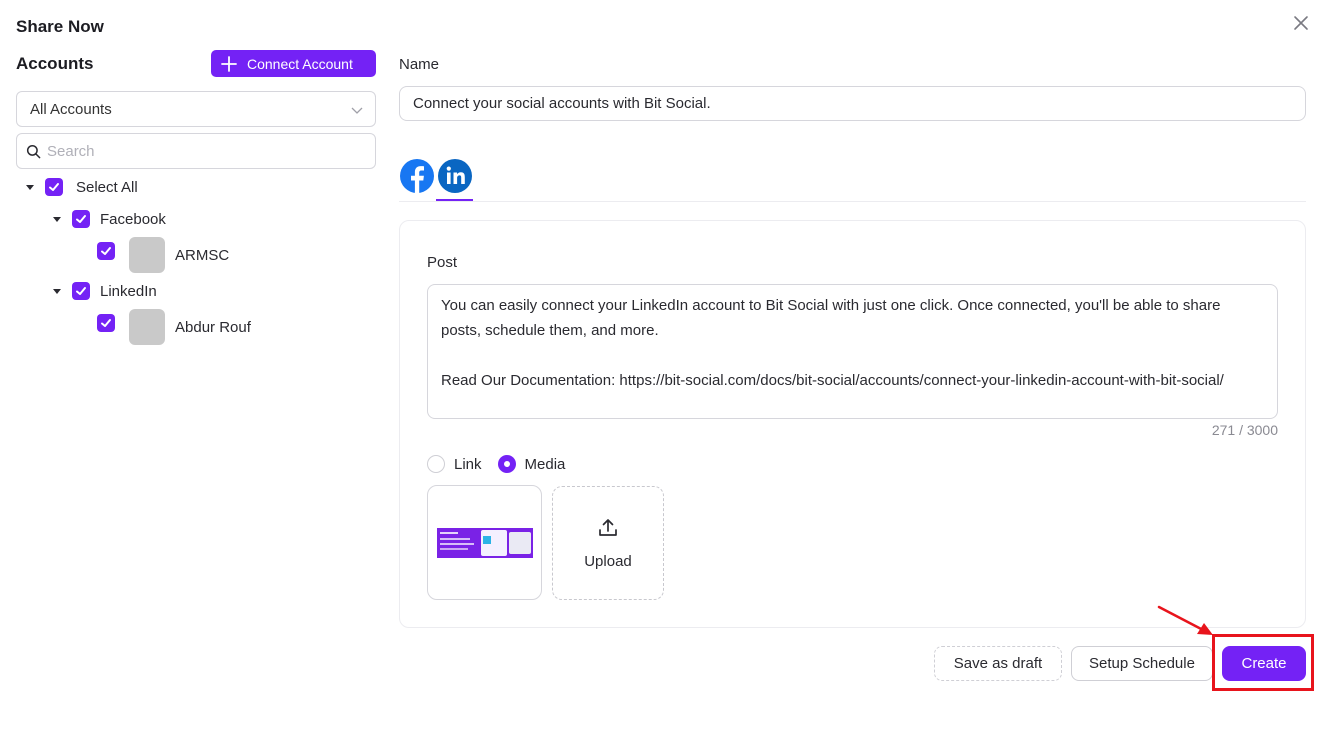  I want to click on tree-row-facebook: Facebook, so click(109, 219).